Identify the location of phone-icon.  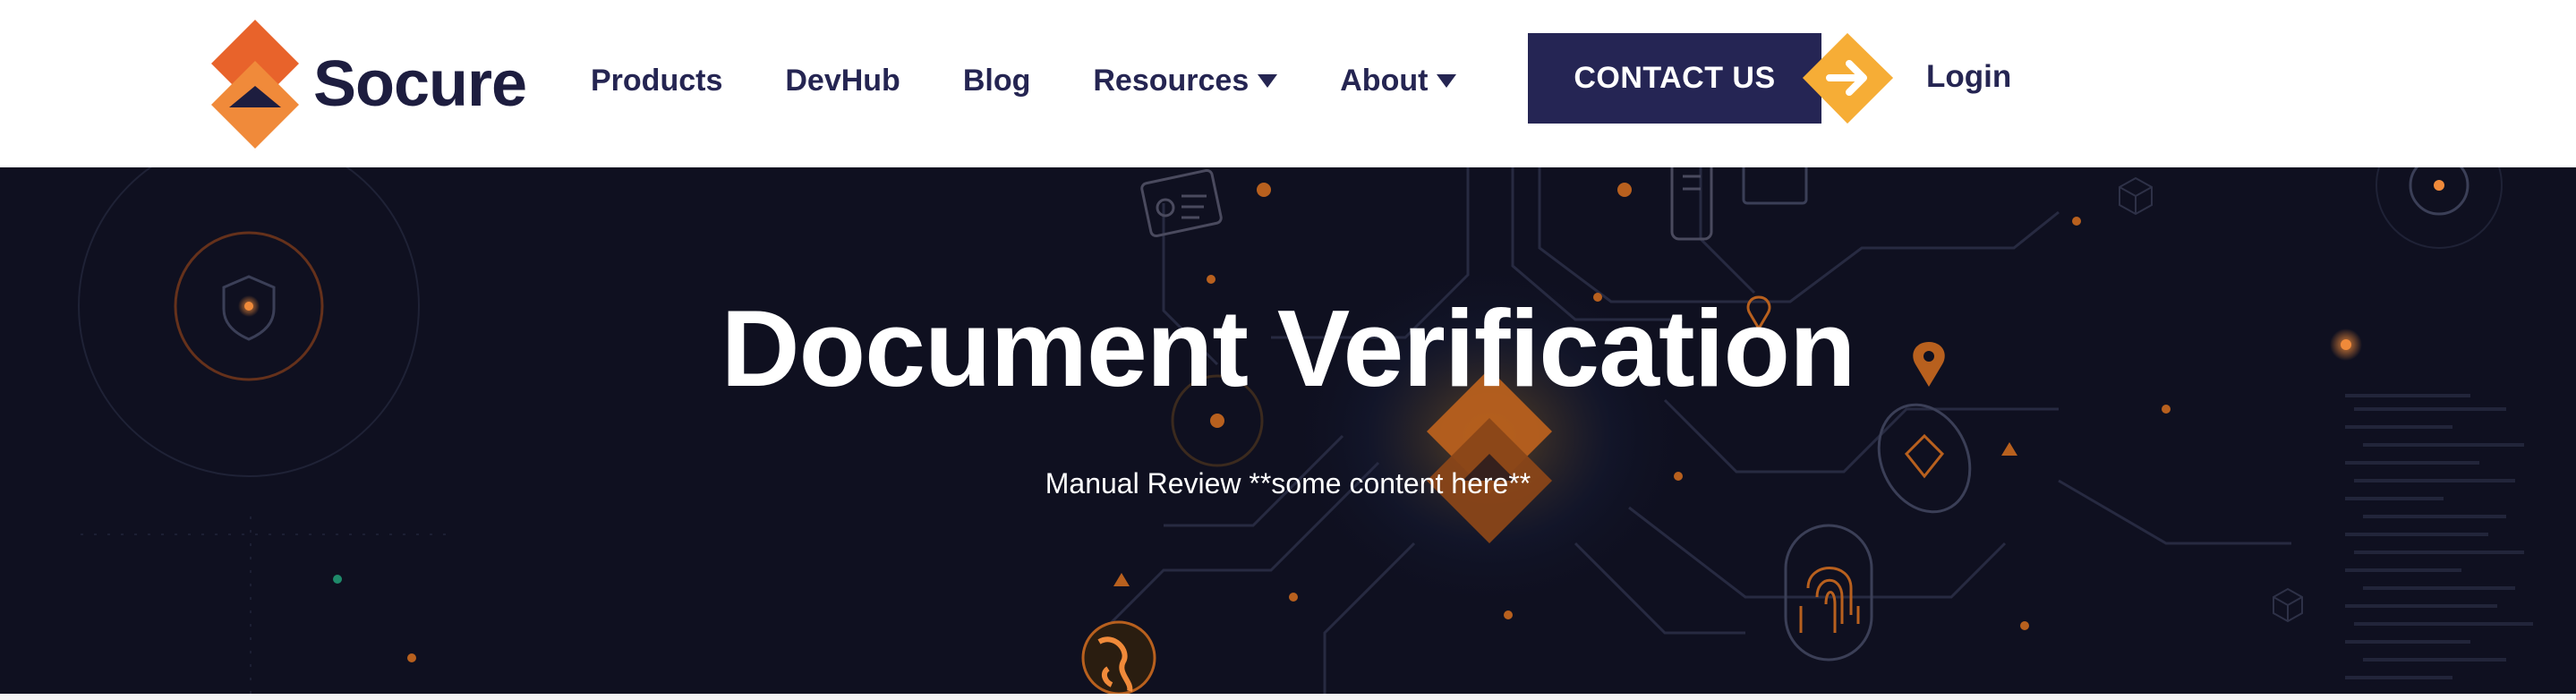
(1691, 204).